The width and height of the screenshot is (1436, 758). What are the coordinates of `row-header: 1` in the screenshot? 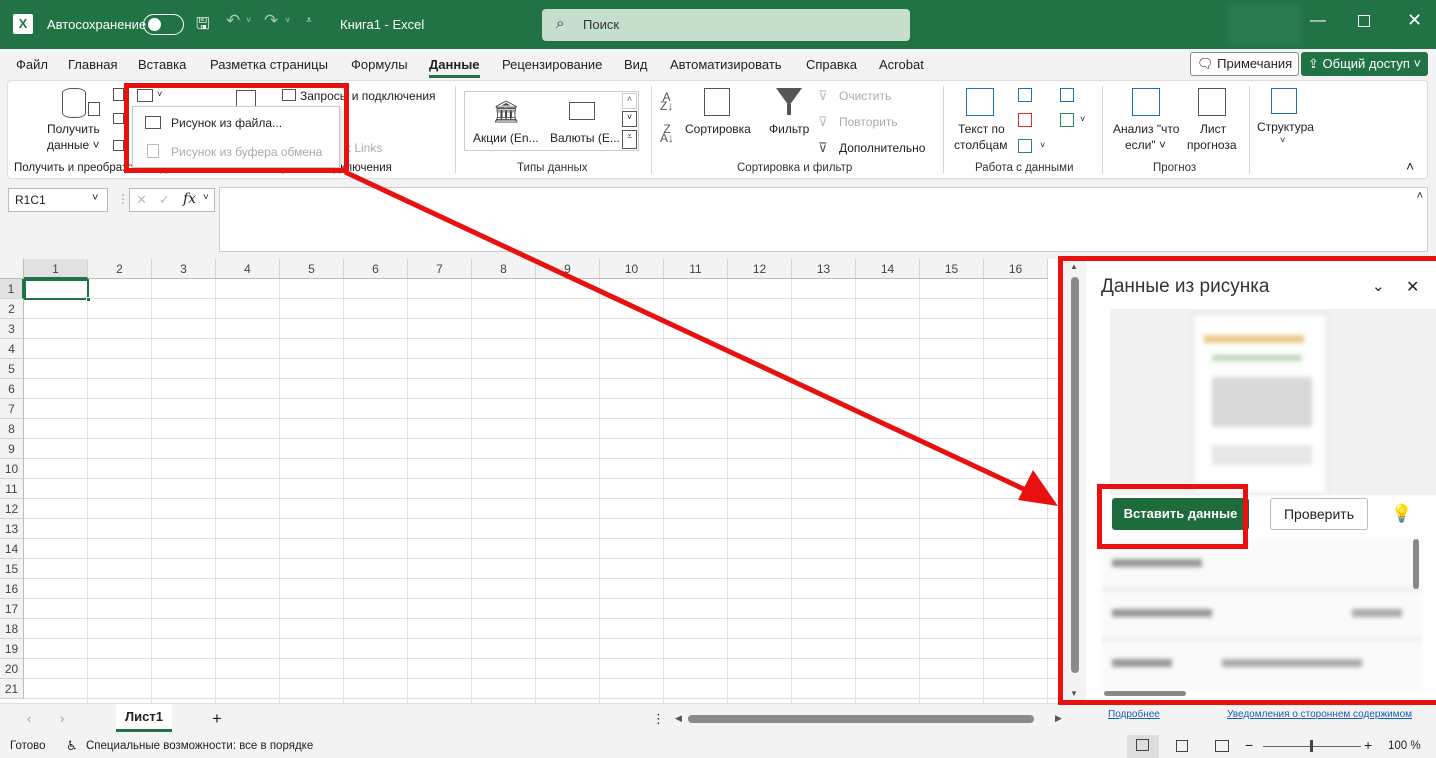 It's located at (12, 289).